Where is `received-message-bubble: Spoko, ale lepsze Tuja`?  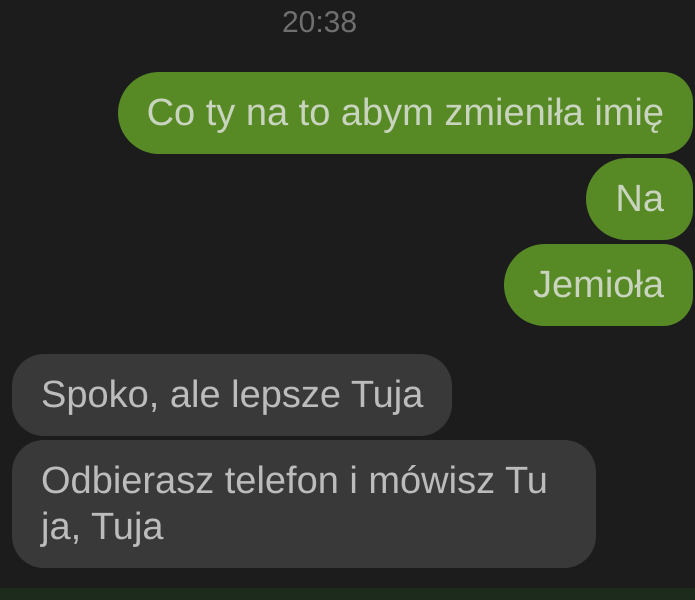
received-message-bubble: Spoko, ale lepsze Tuja is located at coordinates (232, 395).